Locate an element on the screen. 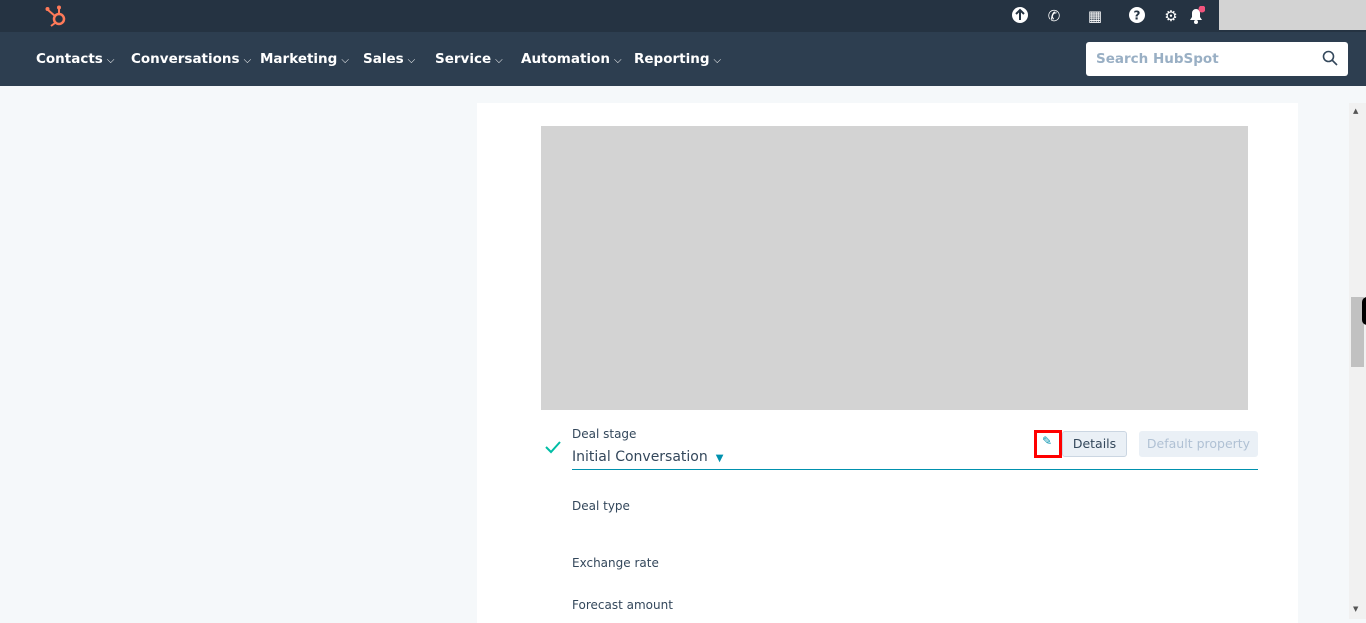 The width and height of the screenshot is (1366, 623). search-input: Search HubSpot is located at coordinates (1217, 59).